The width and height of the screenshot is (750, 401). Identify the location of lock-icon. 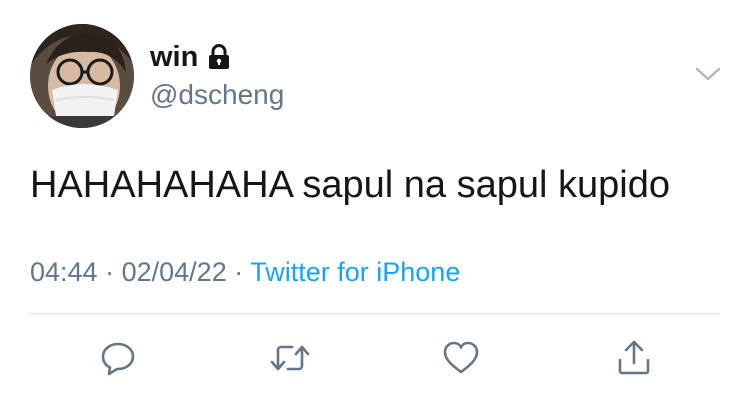
(219, 57).